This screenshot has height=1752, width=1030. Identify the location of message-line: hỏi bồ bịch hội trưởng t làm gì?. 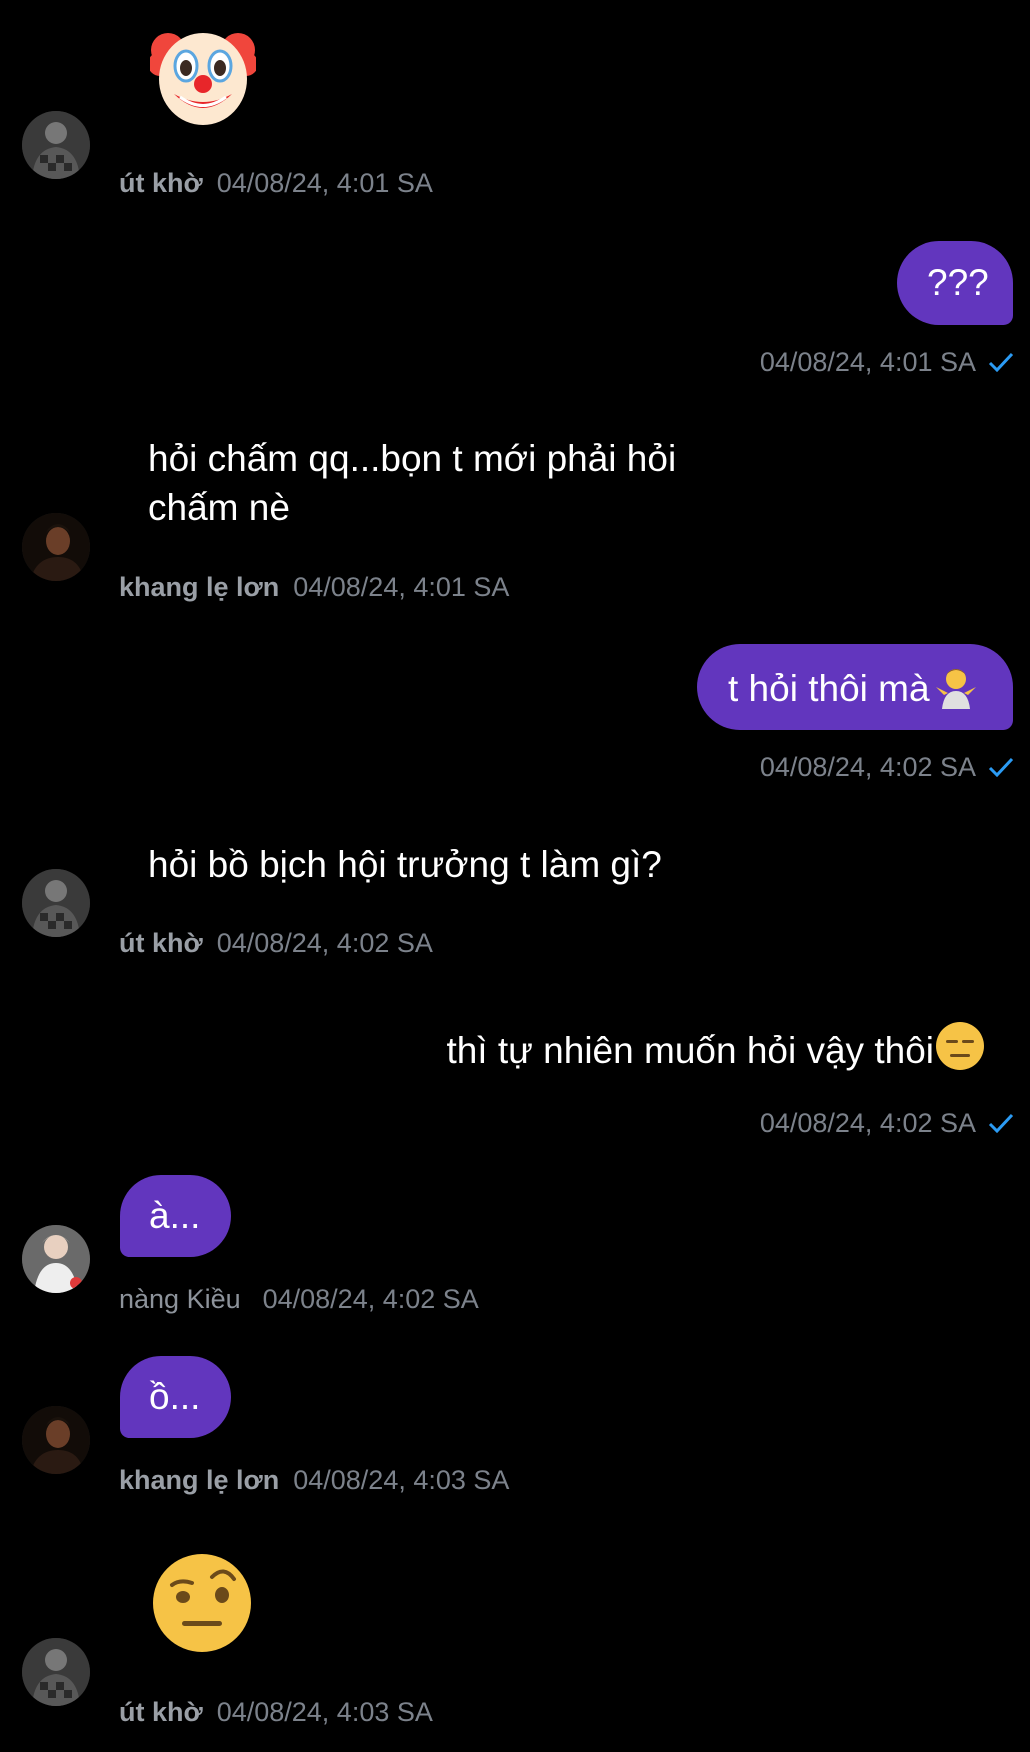
(405, 864).